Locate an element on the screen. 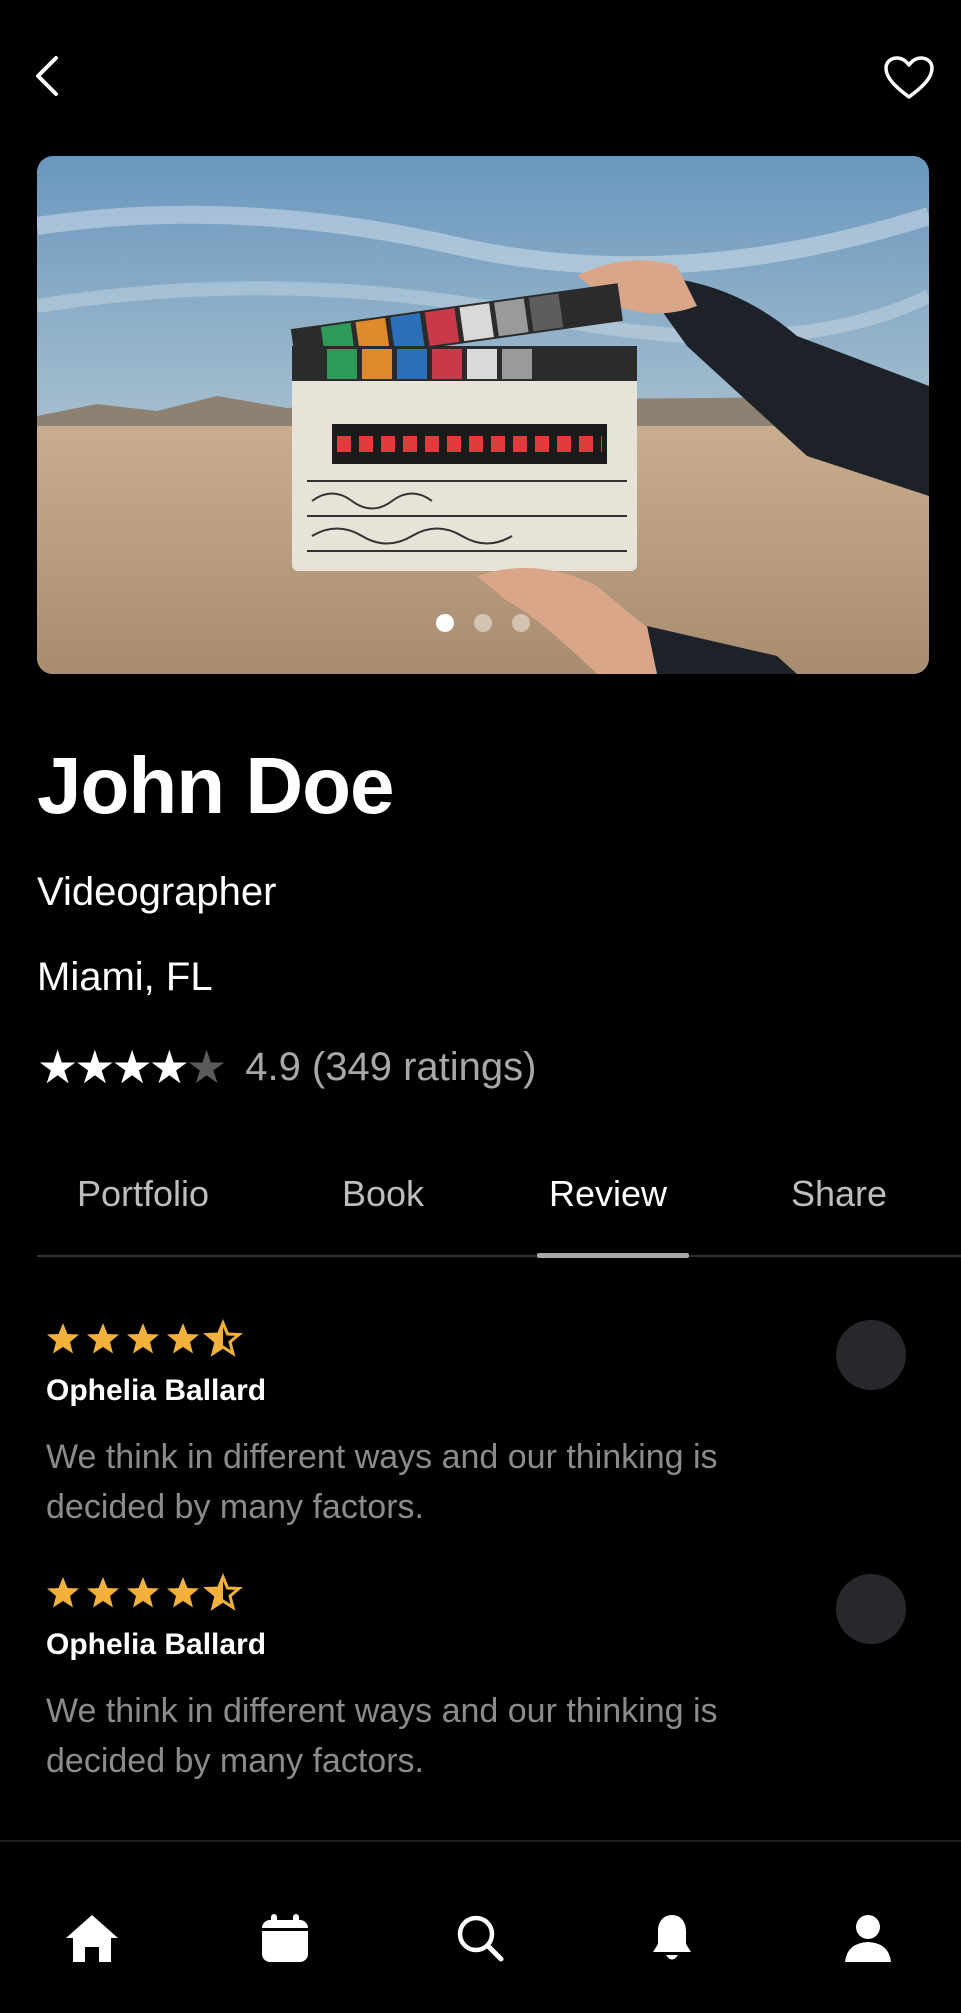 The image size is (961, 2013). nav-search is located at coordinates (480, 1938).